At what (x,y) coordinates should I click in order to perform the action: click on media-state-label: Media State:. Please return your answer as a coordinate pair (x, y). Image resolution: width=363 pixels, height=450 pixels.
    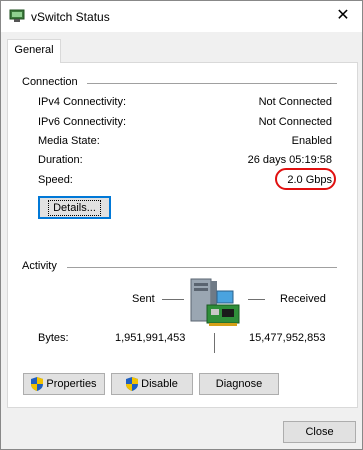
    Looking at the image, I should click on (69, 141).